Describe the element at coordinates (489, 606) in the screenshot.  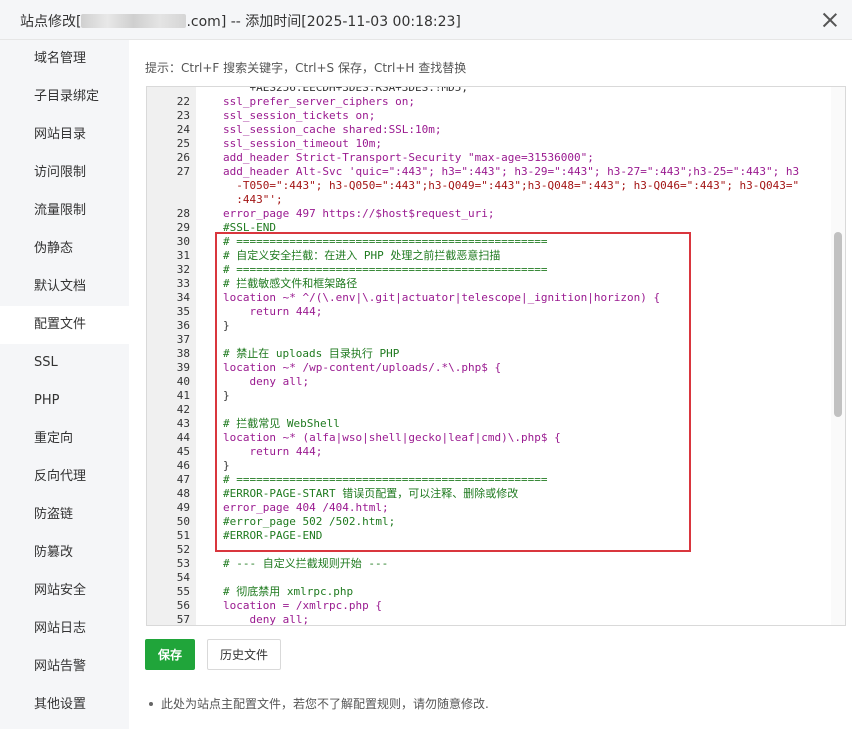
I see `code-line: 56 location = /xmlrpc.php {` at that location.